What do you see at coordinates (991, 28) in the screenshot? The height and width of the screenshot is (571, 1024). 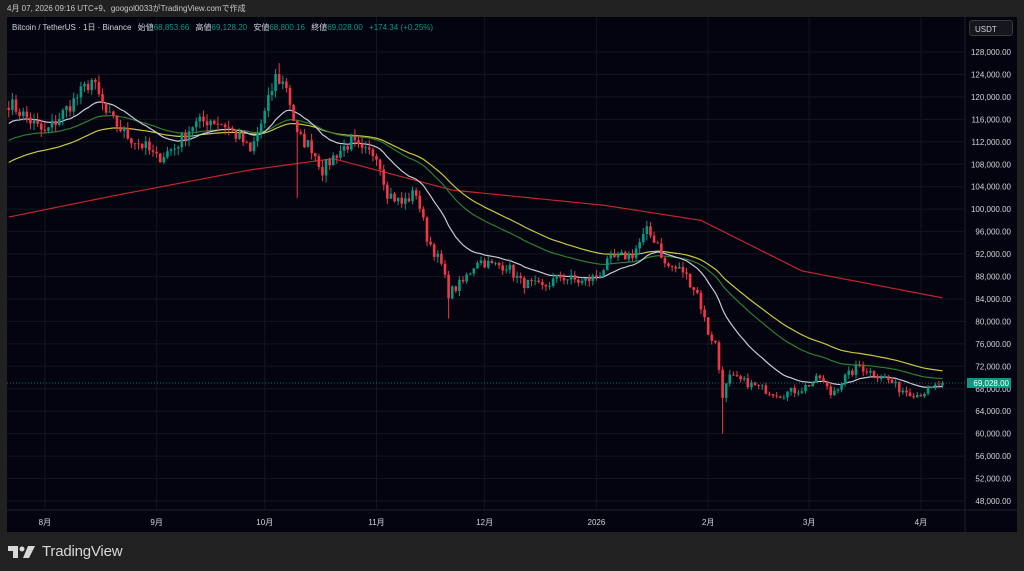 I see `currency-button: USDT` at bounding box center [991, 28].